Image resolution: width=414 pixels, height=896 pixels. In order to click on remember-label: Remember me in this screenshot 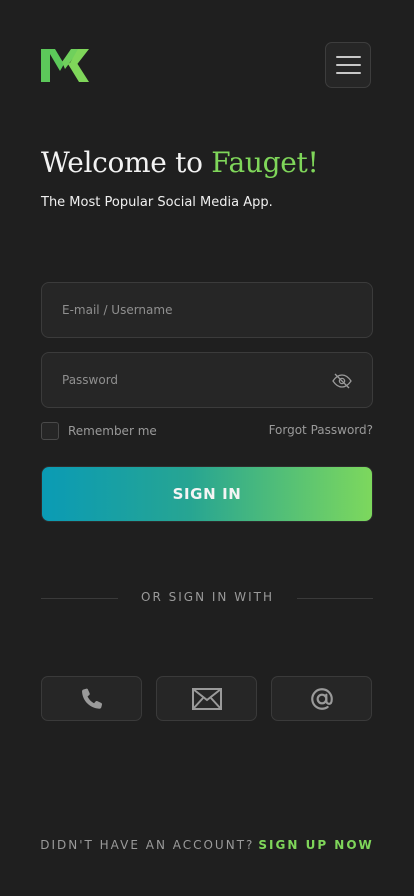, I will do `click(112, 431)`.